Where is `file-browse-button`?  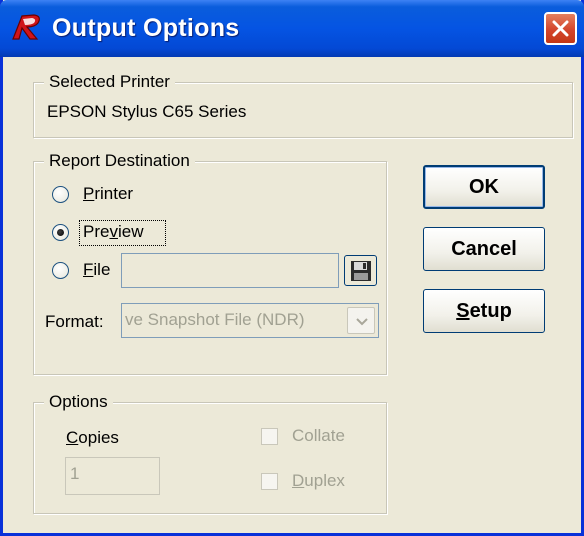
file-browse-button is located at coordinates (360, 270).